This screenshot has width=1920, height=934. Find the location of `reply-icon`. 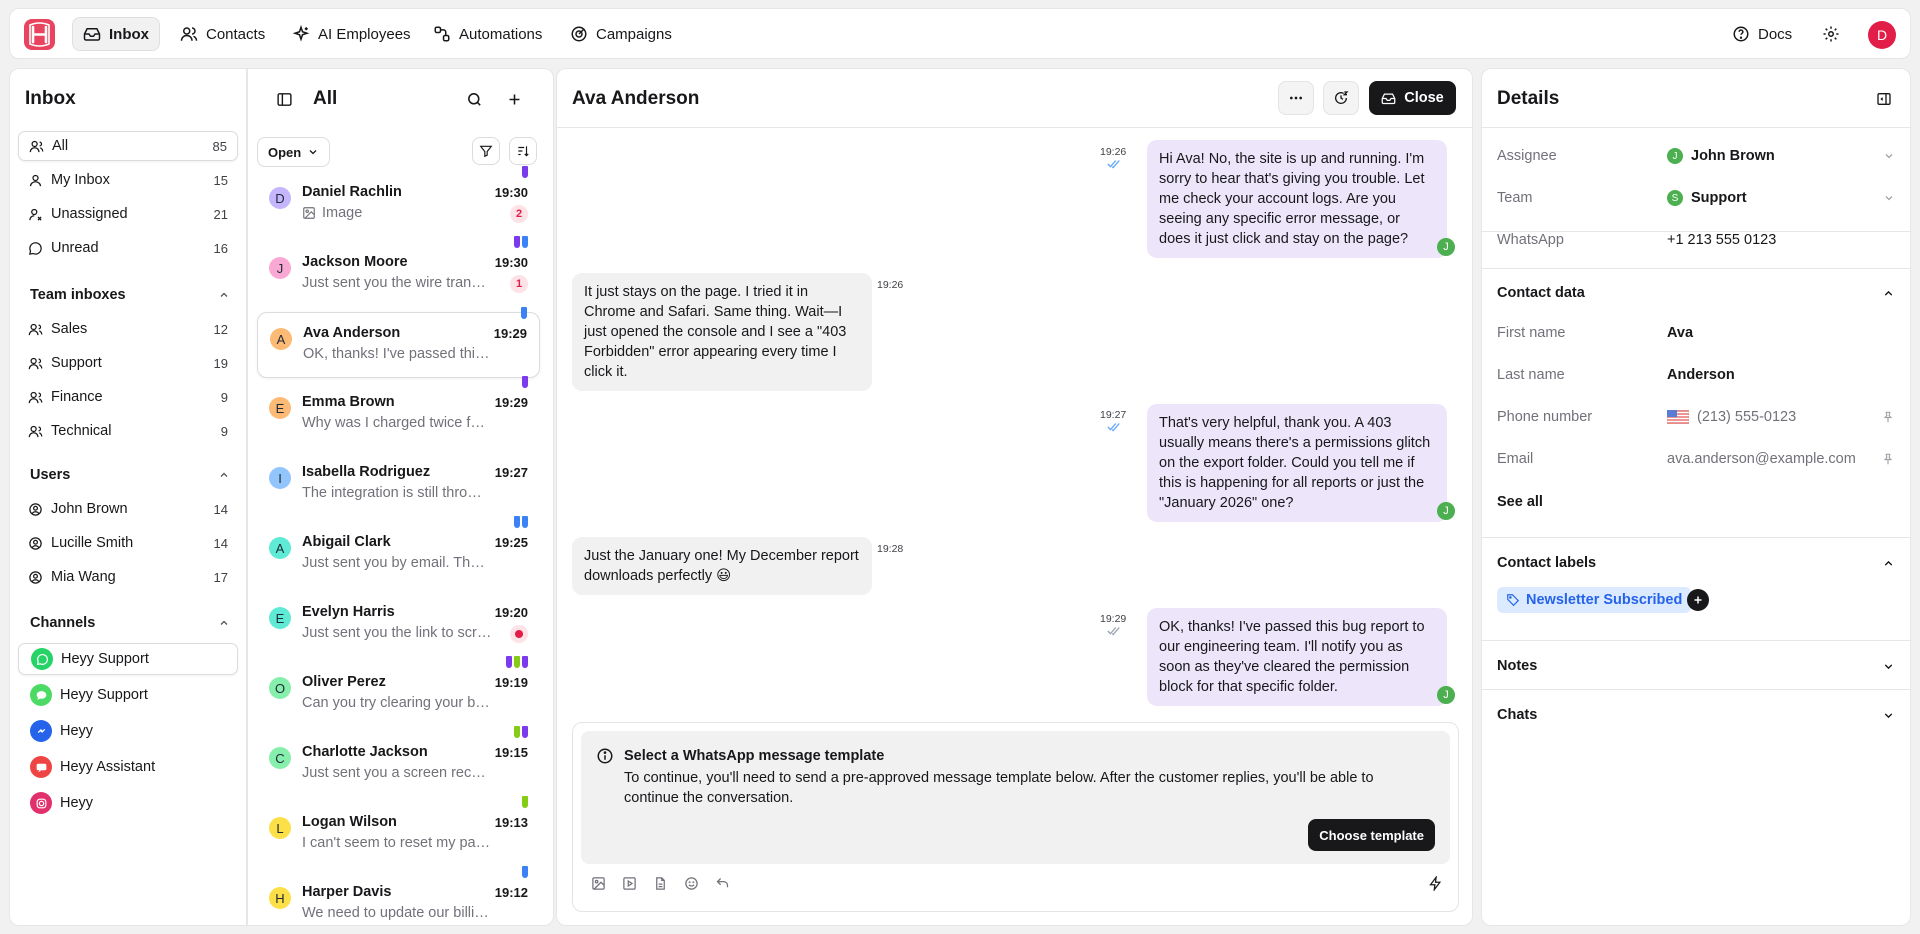

reply-icon is located at coordinates (722, 883).